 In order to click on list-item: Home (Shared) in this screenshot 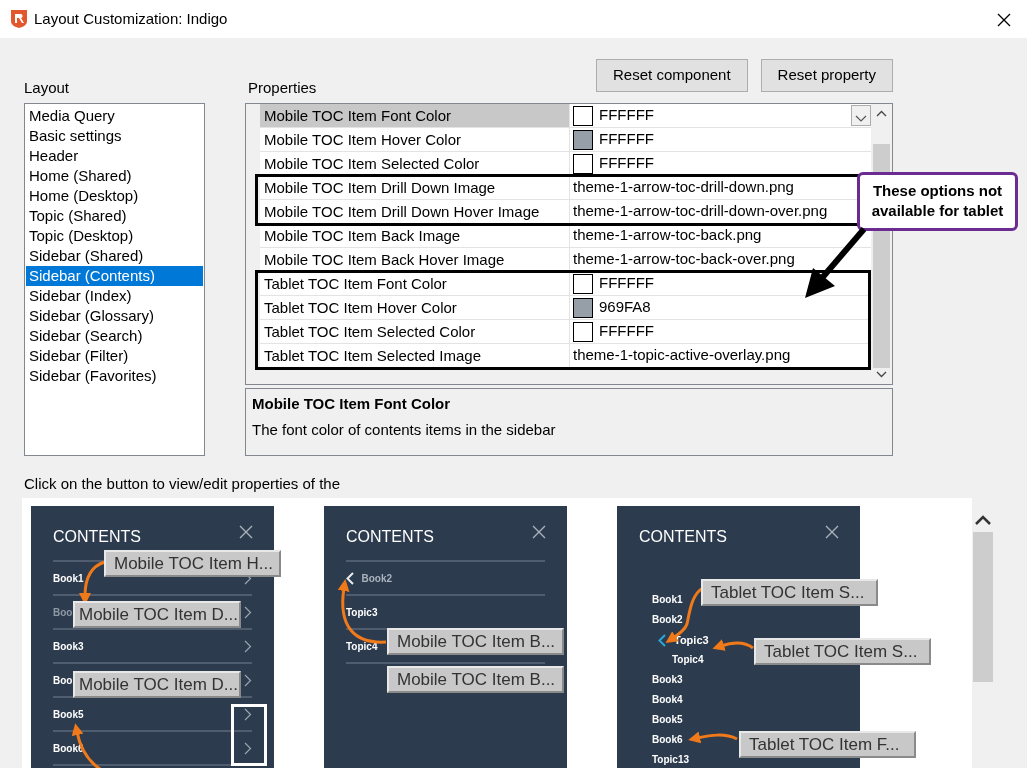, I will do `click(114, 176)`.